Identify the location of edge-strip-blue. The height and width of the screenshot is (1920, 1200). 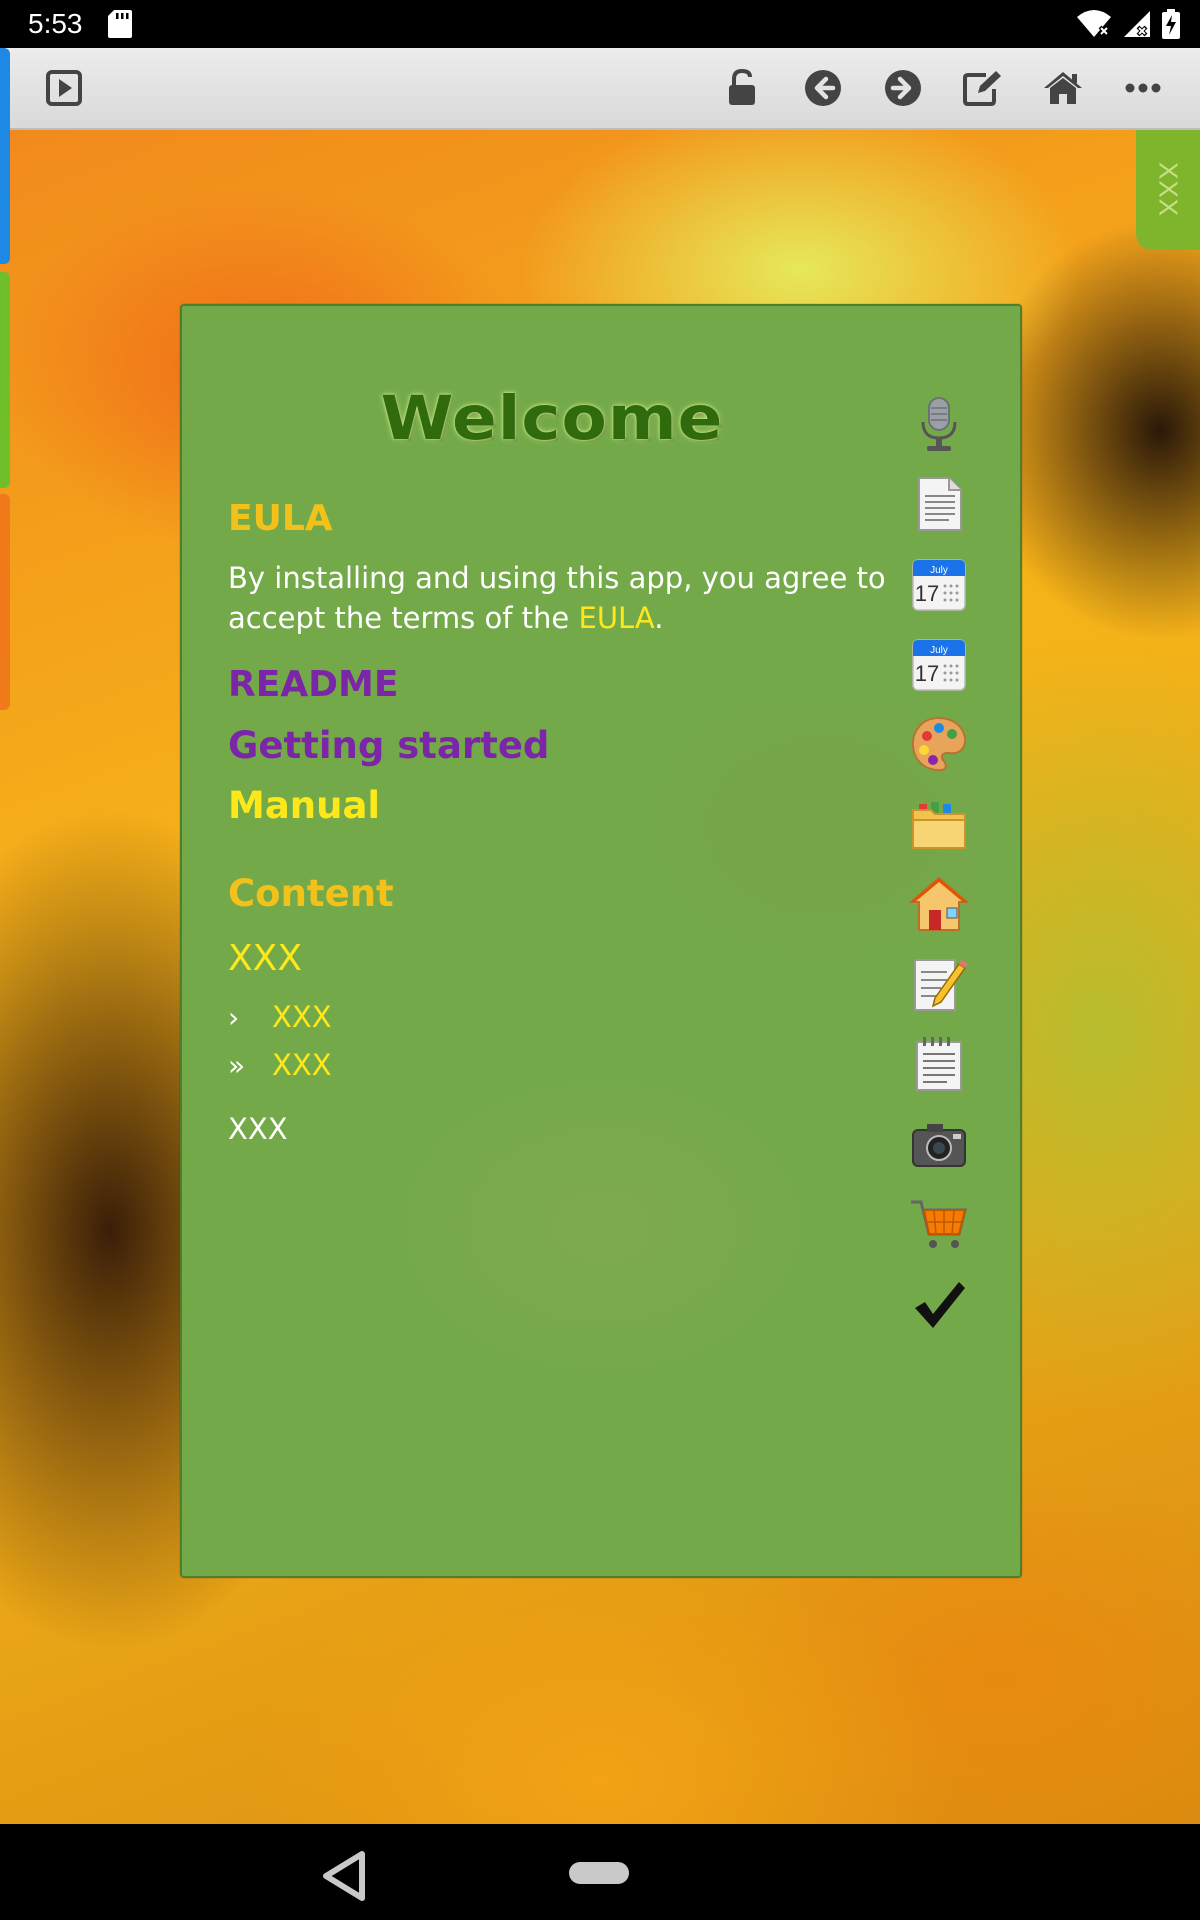
(5, 156).